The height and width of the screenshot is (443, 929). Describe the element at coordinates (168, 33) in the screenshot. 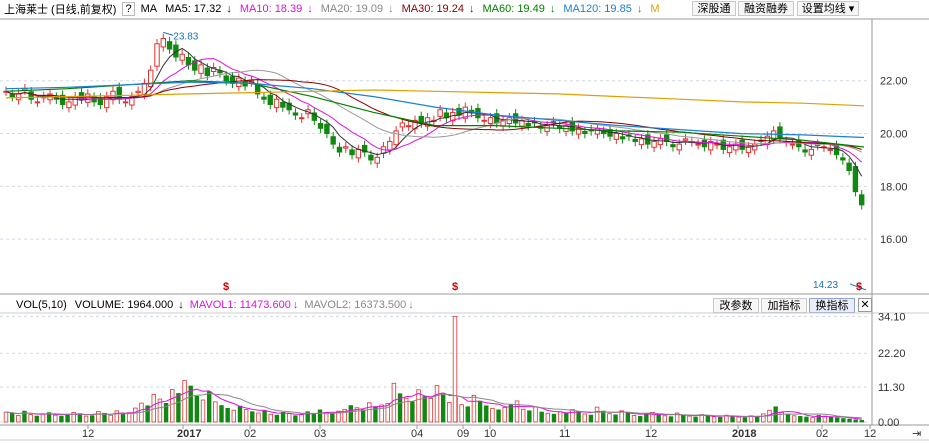

I see `high-annotation-pointer` at that location.